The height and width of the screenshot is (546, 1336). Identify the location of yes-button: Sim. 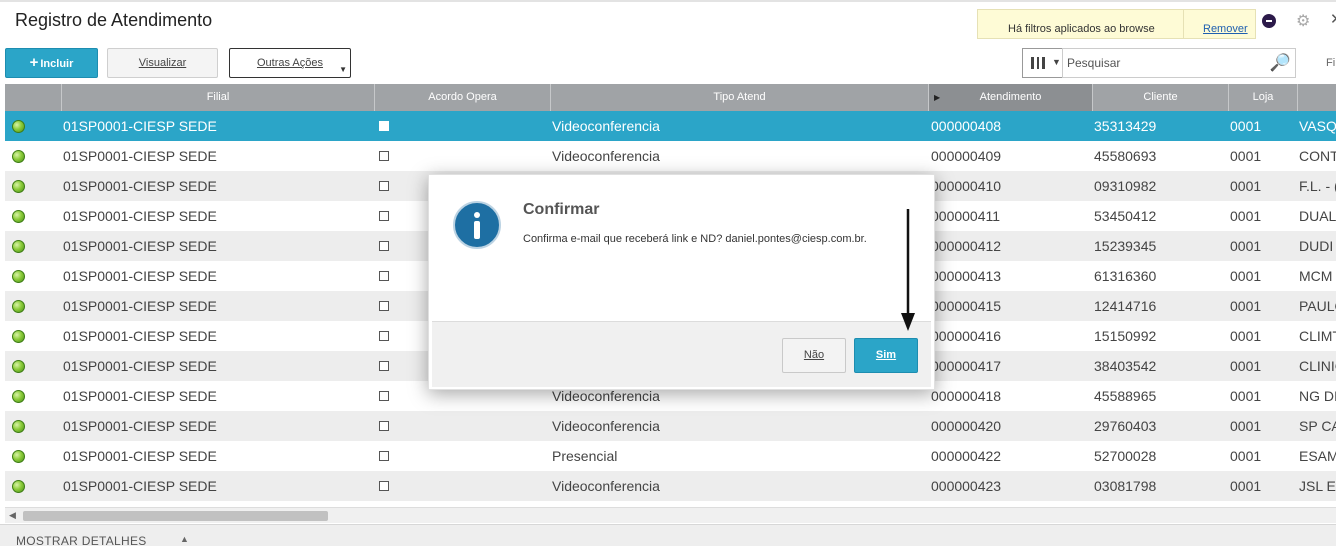
(886, 355).